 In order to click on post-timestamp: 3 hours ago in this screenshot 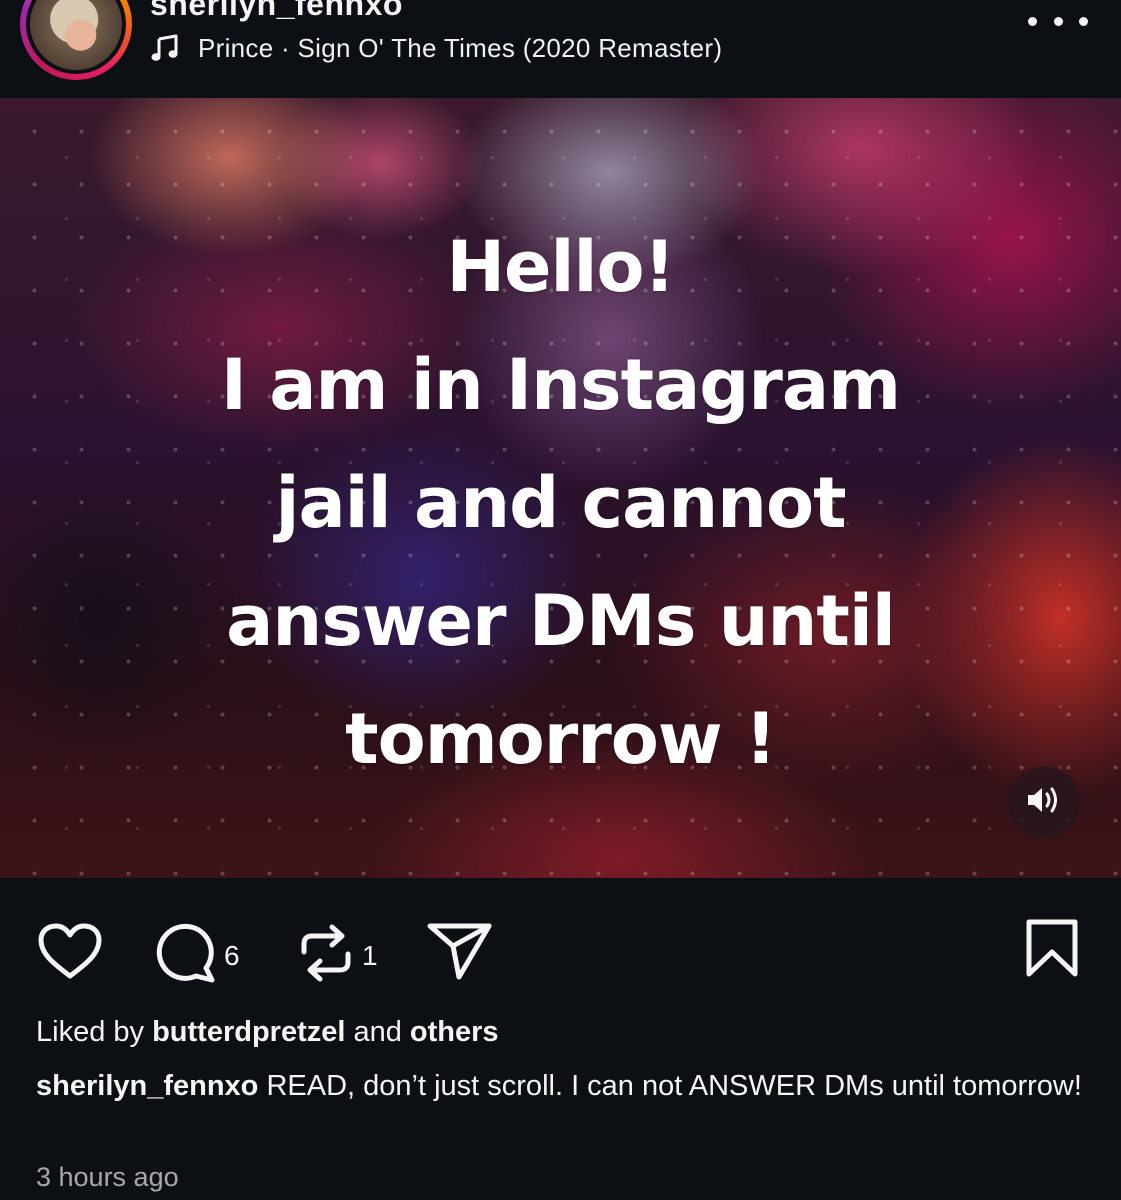, I will do `click(107, 1177)`.